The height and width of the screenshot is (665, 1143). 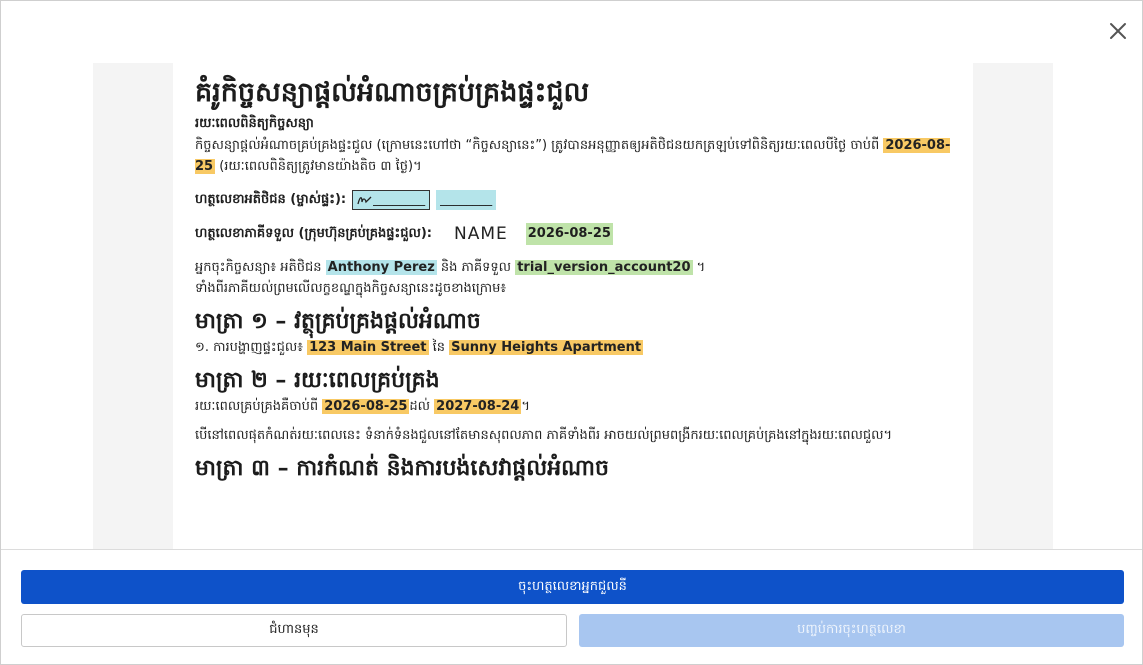 What do you see at coordinates (366, 406) in the screenshot?
I see `start-date-field: 2026-08-25` at bounding box center [366, 406].